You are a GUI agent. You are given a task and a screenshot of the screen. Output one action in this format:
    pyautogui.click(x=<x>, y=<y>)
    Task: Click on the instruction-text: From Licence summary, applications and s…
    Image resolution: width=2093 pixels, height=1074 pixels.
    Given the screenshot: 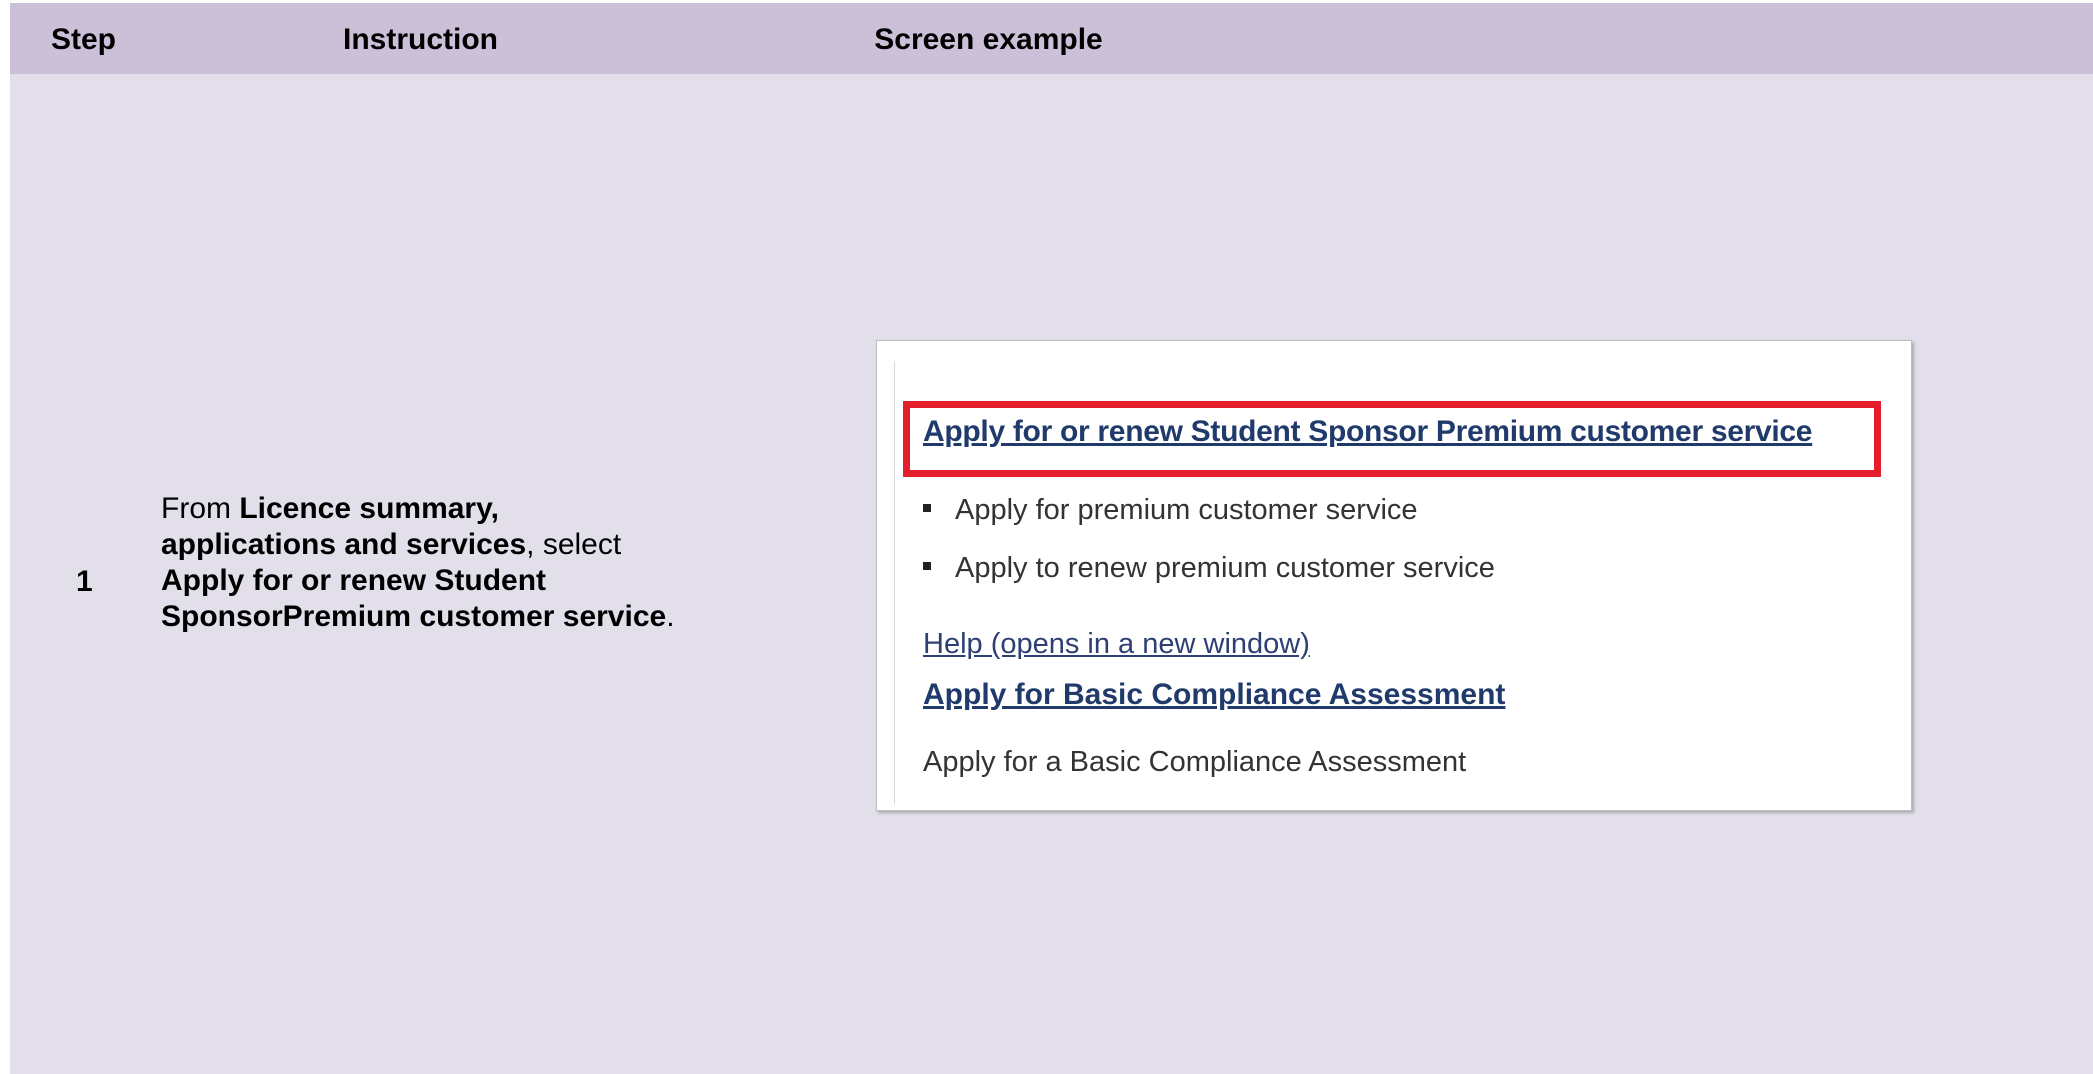 What is the action you would take?
    pyautogui.click(x=421, y=563)
    